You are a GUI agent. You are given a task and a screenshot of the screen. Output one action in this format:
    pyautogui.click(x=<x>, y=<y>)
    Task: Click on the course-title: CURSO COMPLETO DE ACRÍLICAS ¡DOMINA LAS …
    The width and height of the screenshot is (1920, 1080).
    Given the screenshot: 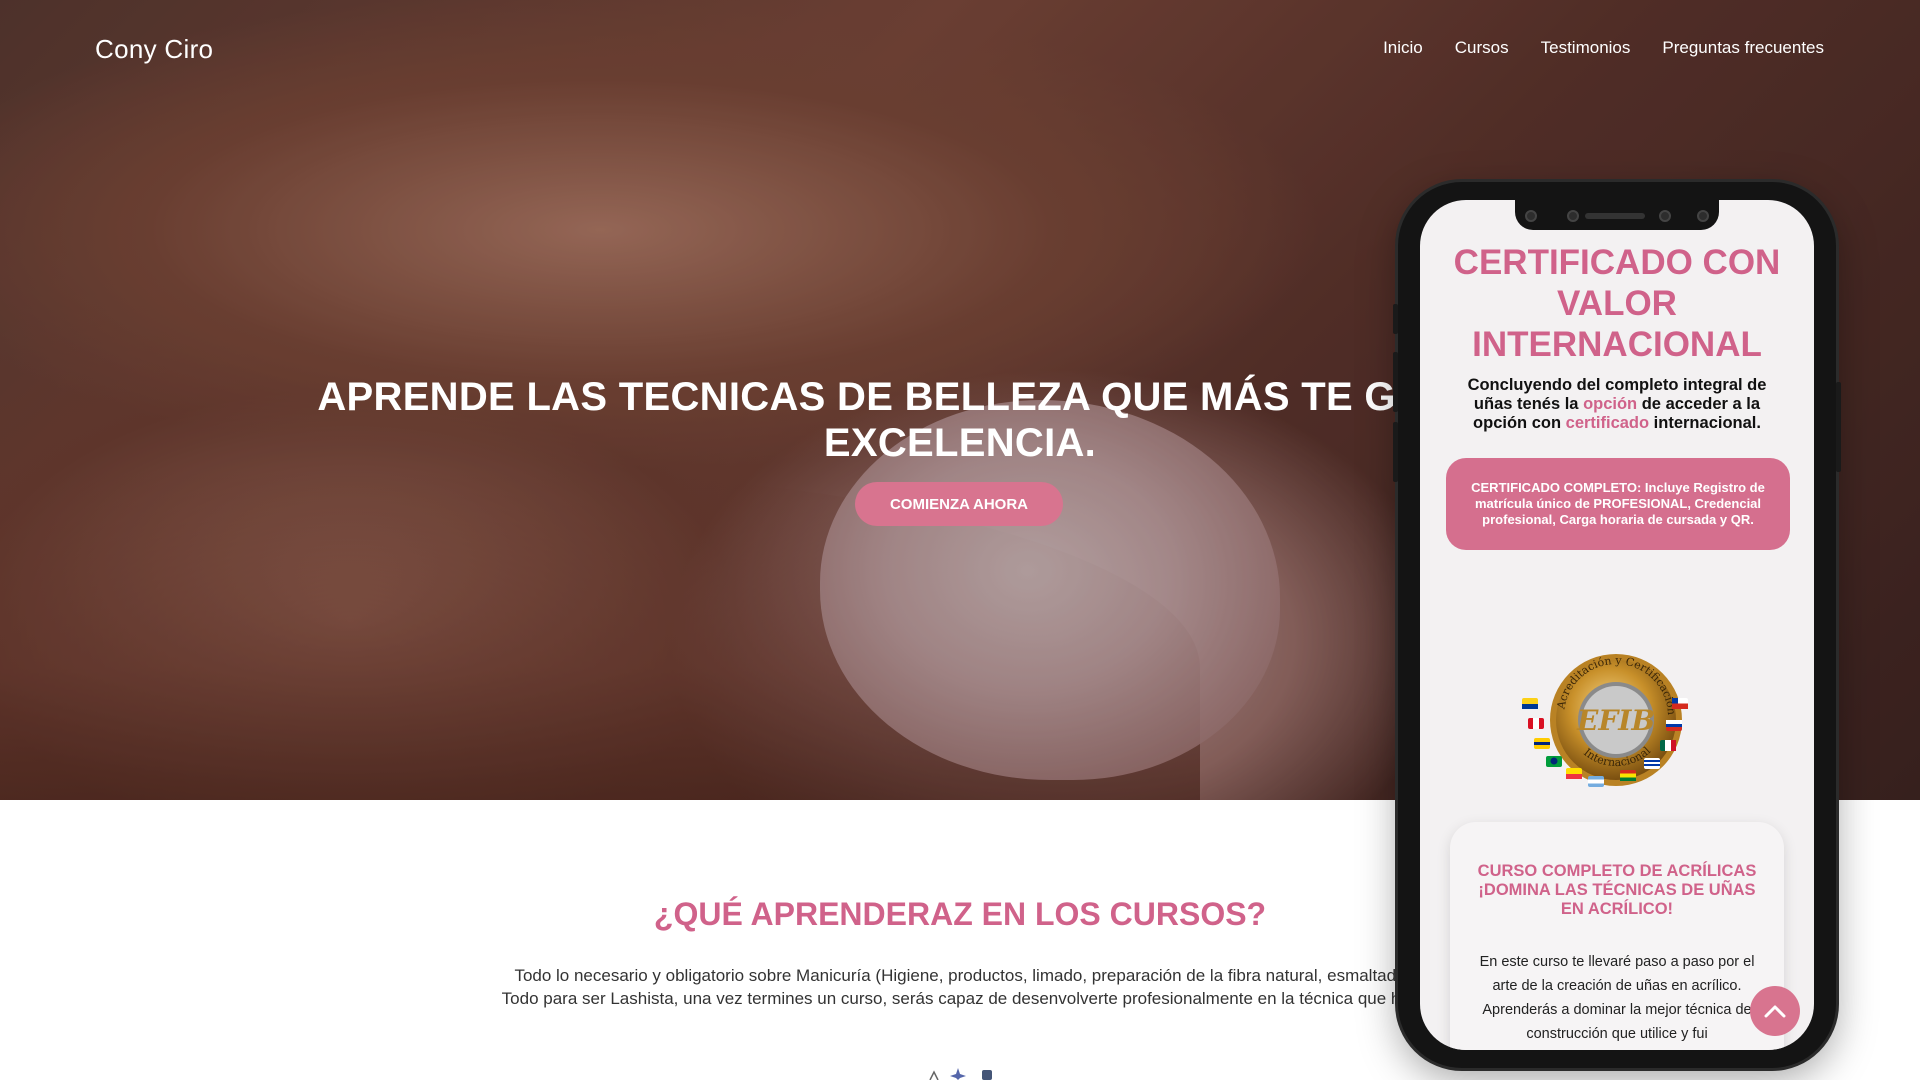 What is the action you would take?
    pyautogui.click(x=1617, y=890)
    